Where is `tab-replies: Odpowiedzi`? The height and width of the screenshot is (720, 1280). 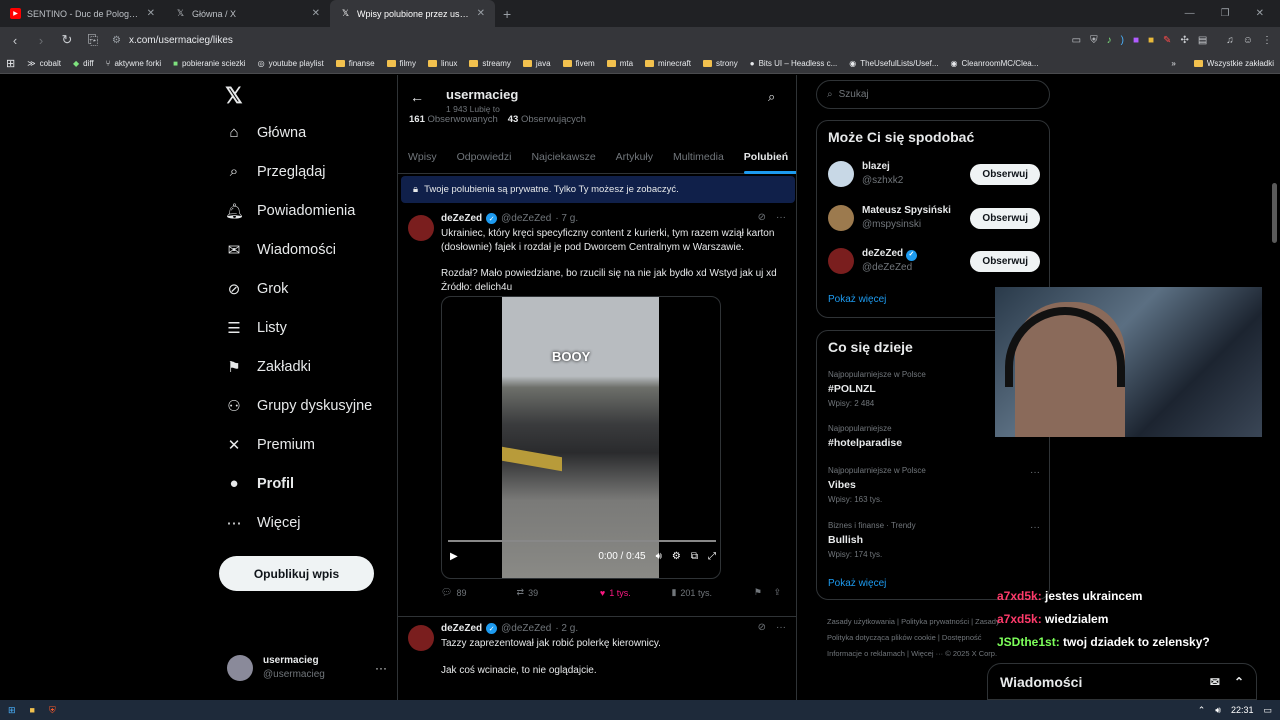 tab-replies: Odpowiedzi is located at coordinates (484, 157).